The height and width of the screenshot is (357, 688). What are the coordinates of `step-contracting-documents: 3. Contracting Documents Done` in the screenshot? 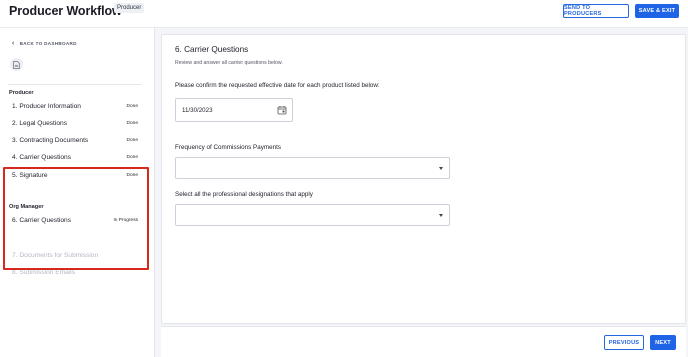 It's located at (75, 140).